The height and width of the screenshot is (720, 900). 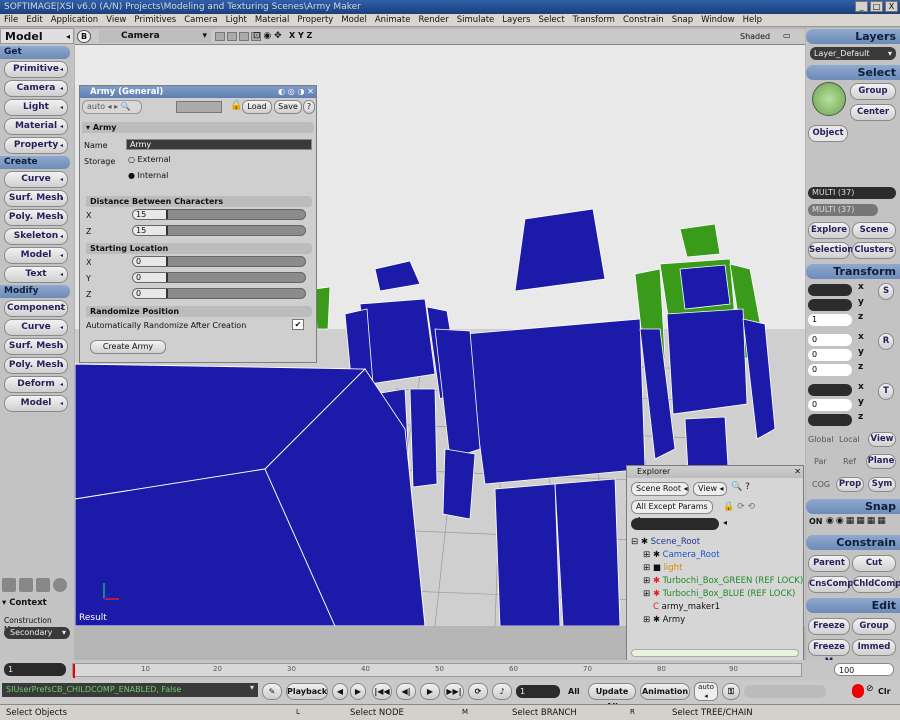 I want to click on dist-x-slider, so click(x=219, y=214).